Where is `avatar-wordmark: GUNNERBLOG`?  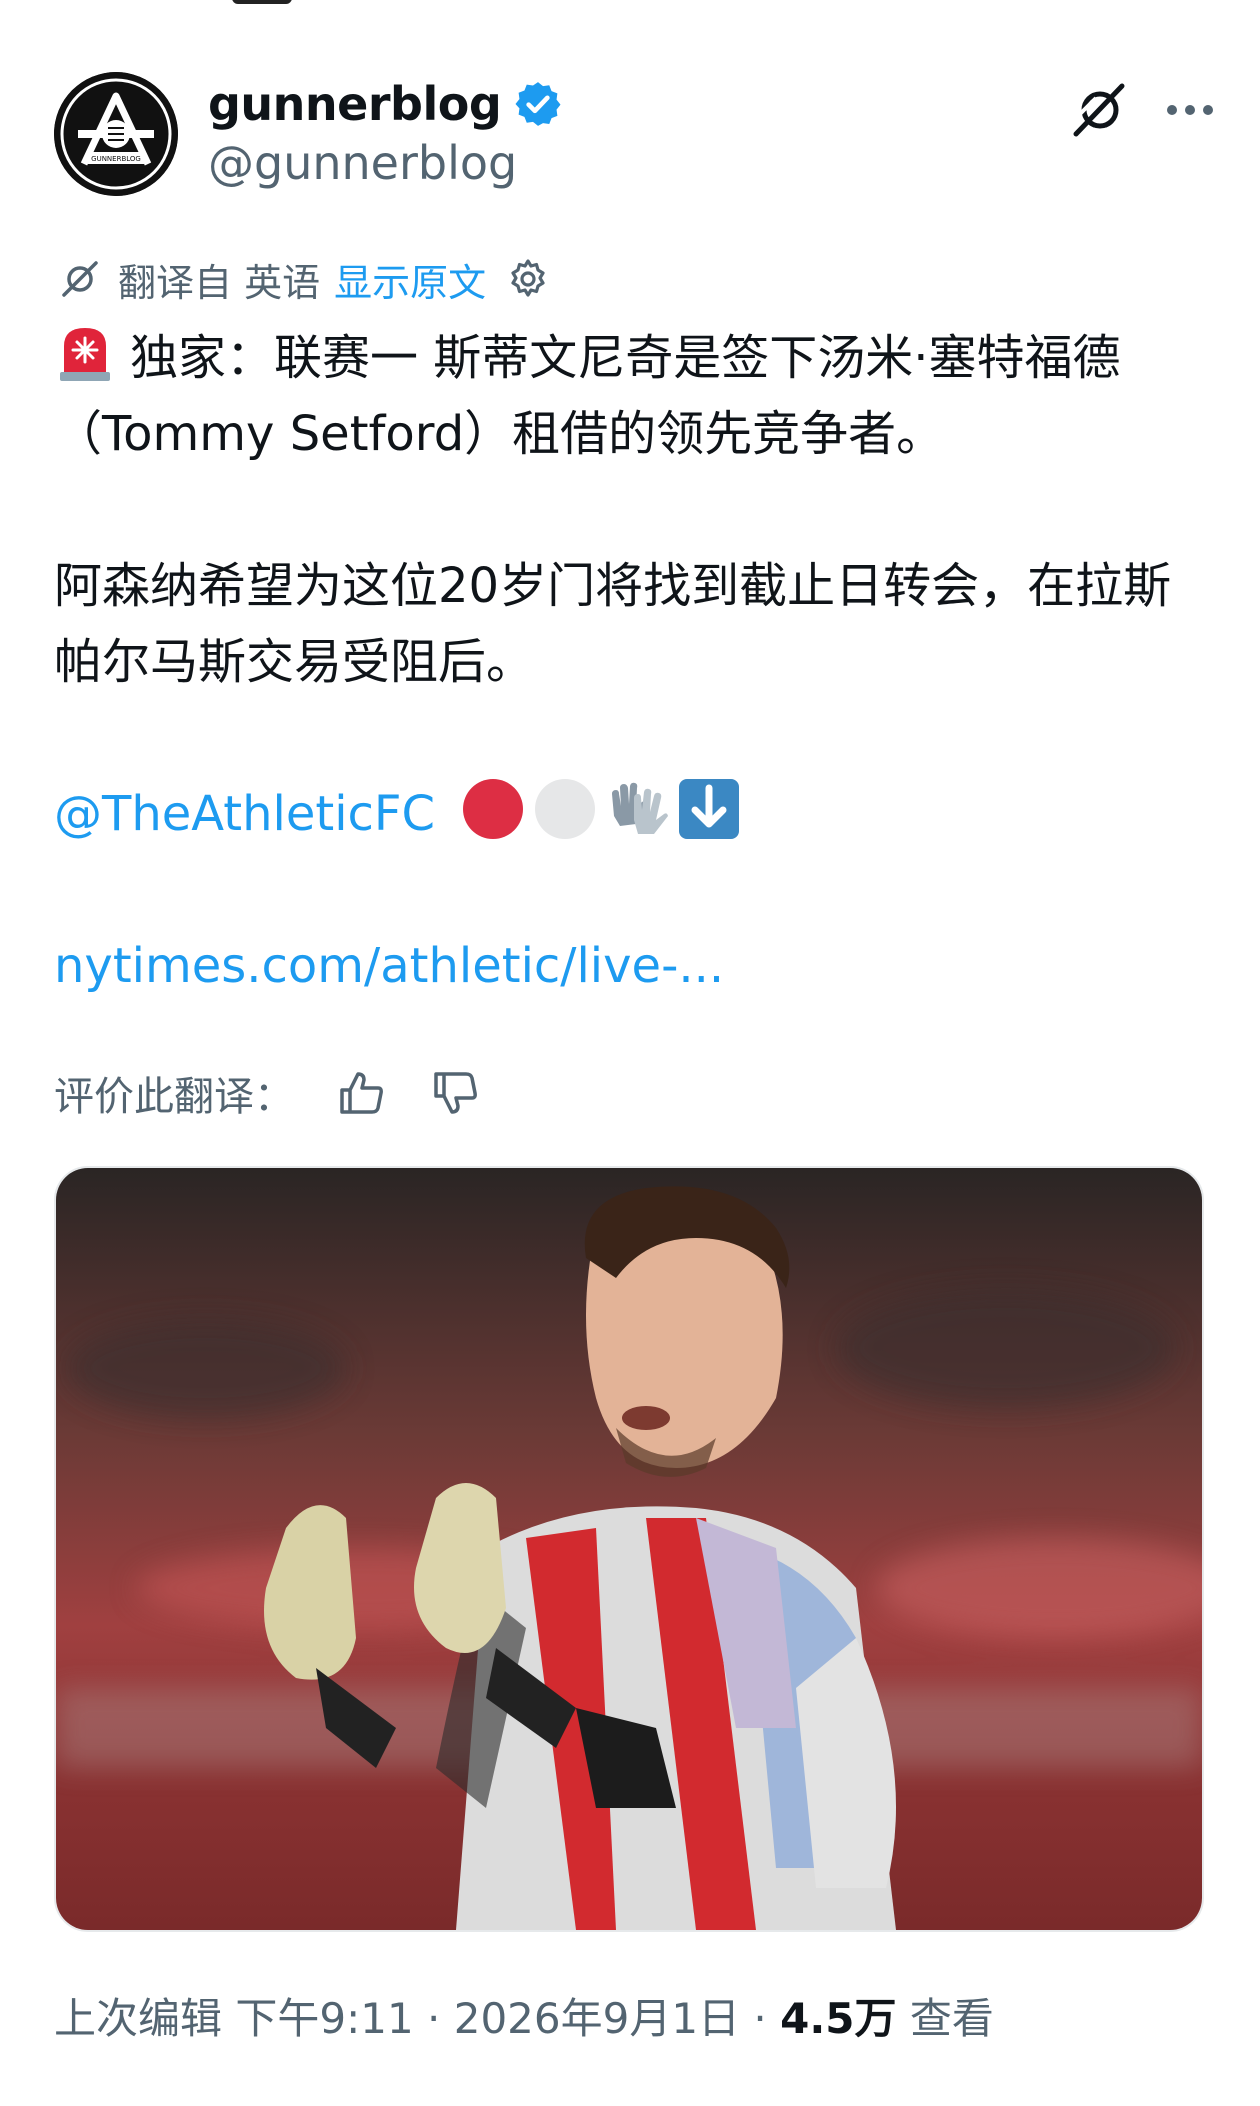 avatar-wordmark: GUNNERBLOG is located at coordinates (116, 159).